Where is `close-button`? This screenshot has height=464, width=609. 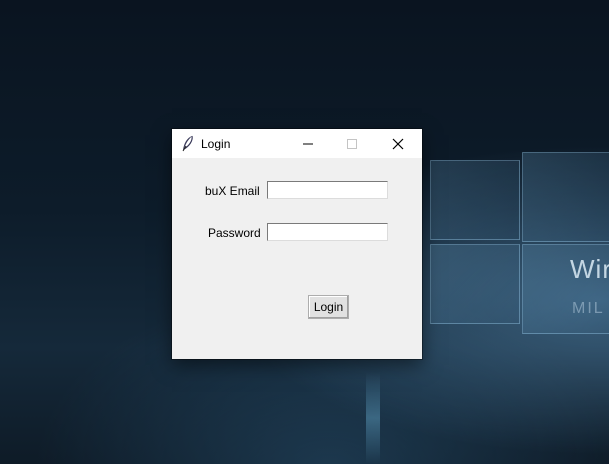 close-button is located at coordinates (398, 143).